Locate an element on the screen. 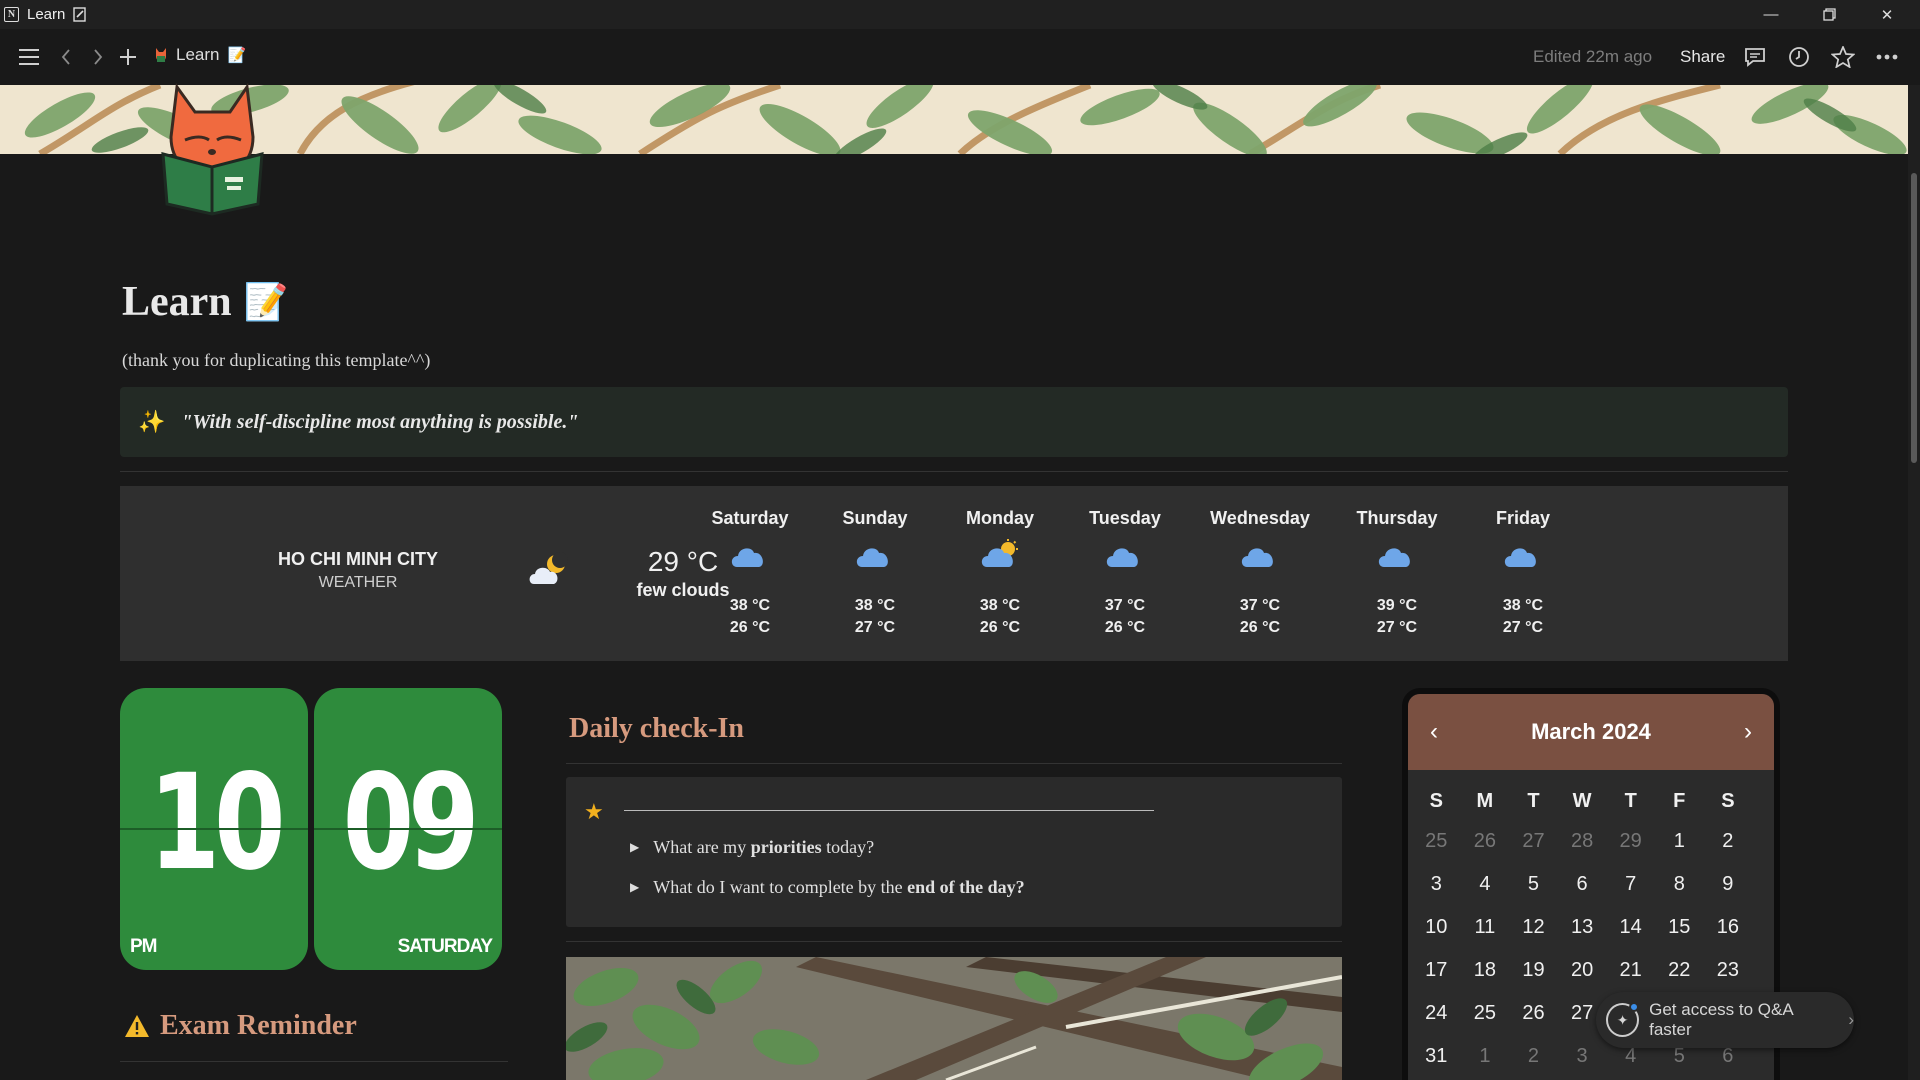 This screenshot has width=1920, height=1080. back-button is located at coordinates (66, 57).